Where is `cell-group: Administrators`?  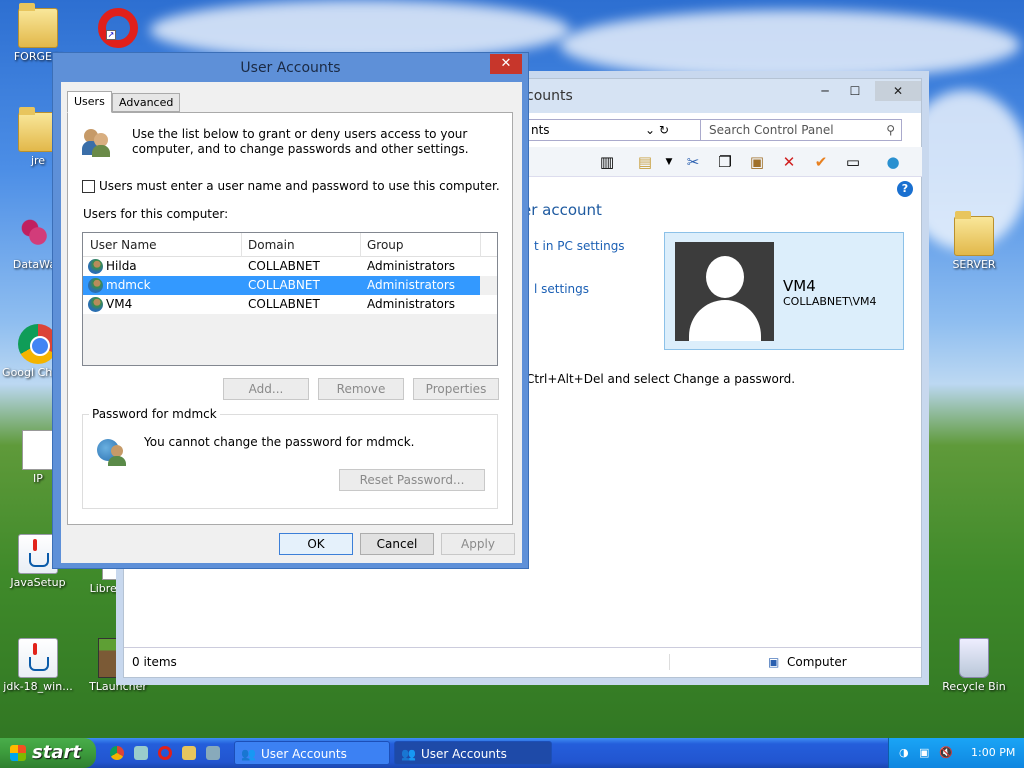
cell-group: Administrators is located at coordinates (411, 304).